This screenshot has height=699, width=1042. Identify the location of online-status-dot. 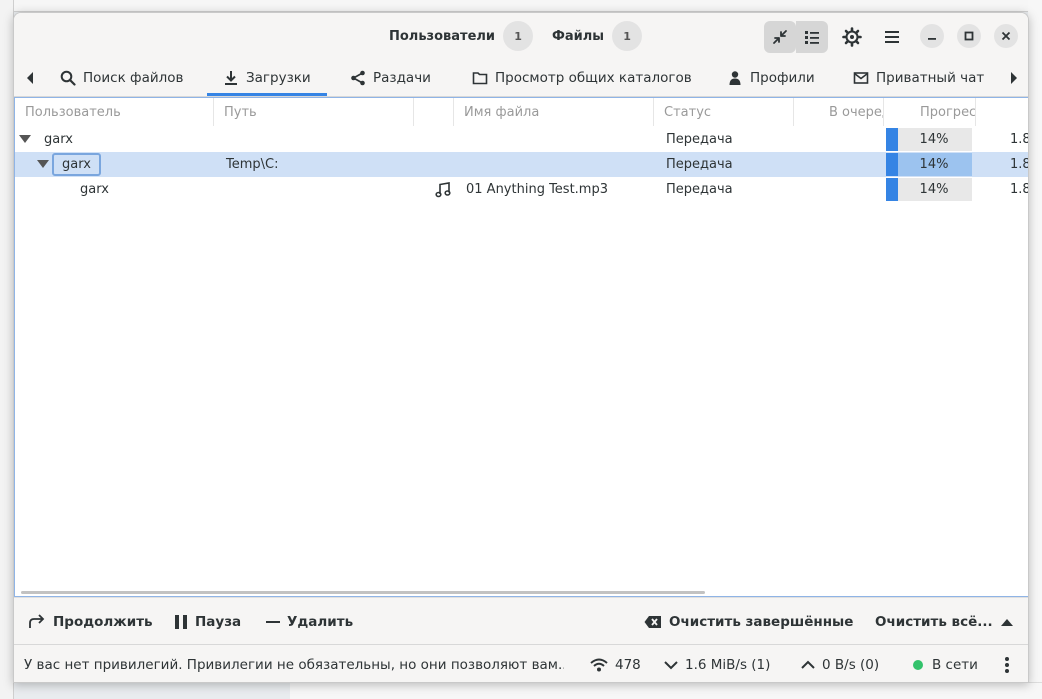
(918, 665).